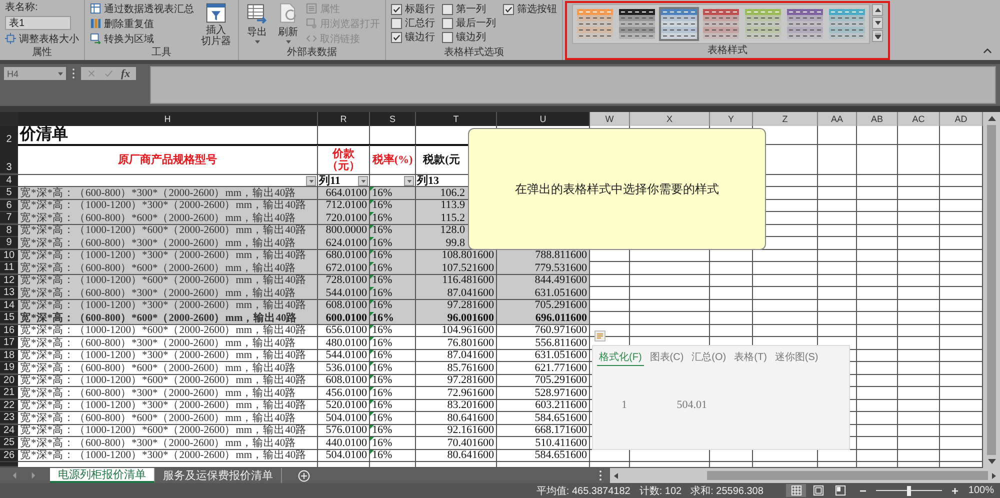  Describe the element at coordinates (9, 430) in the screenshot. I see `row-header: 24` at that location.